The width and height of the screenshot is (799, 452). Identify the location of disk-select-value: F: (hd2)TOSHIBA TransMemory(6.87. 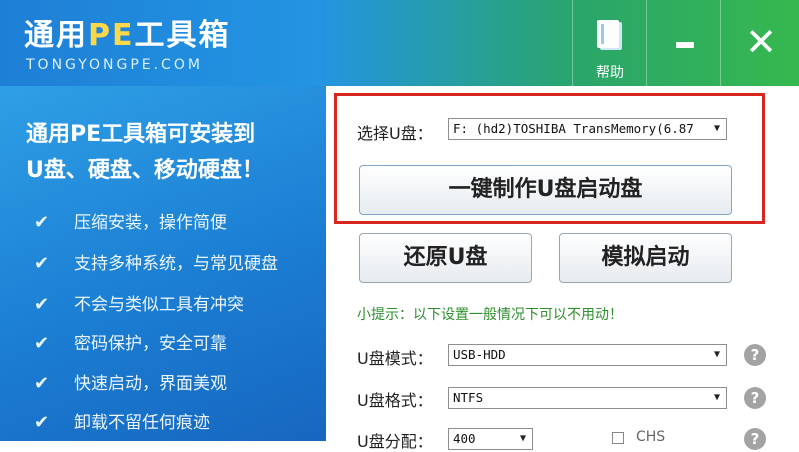
(573, 128).